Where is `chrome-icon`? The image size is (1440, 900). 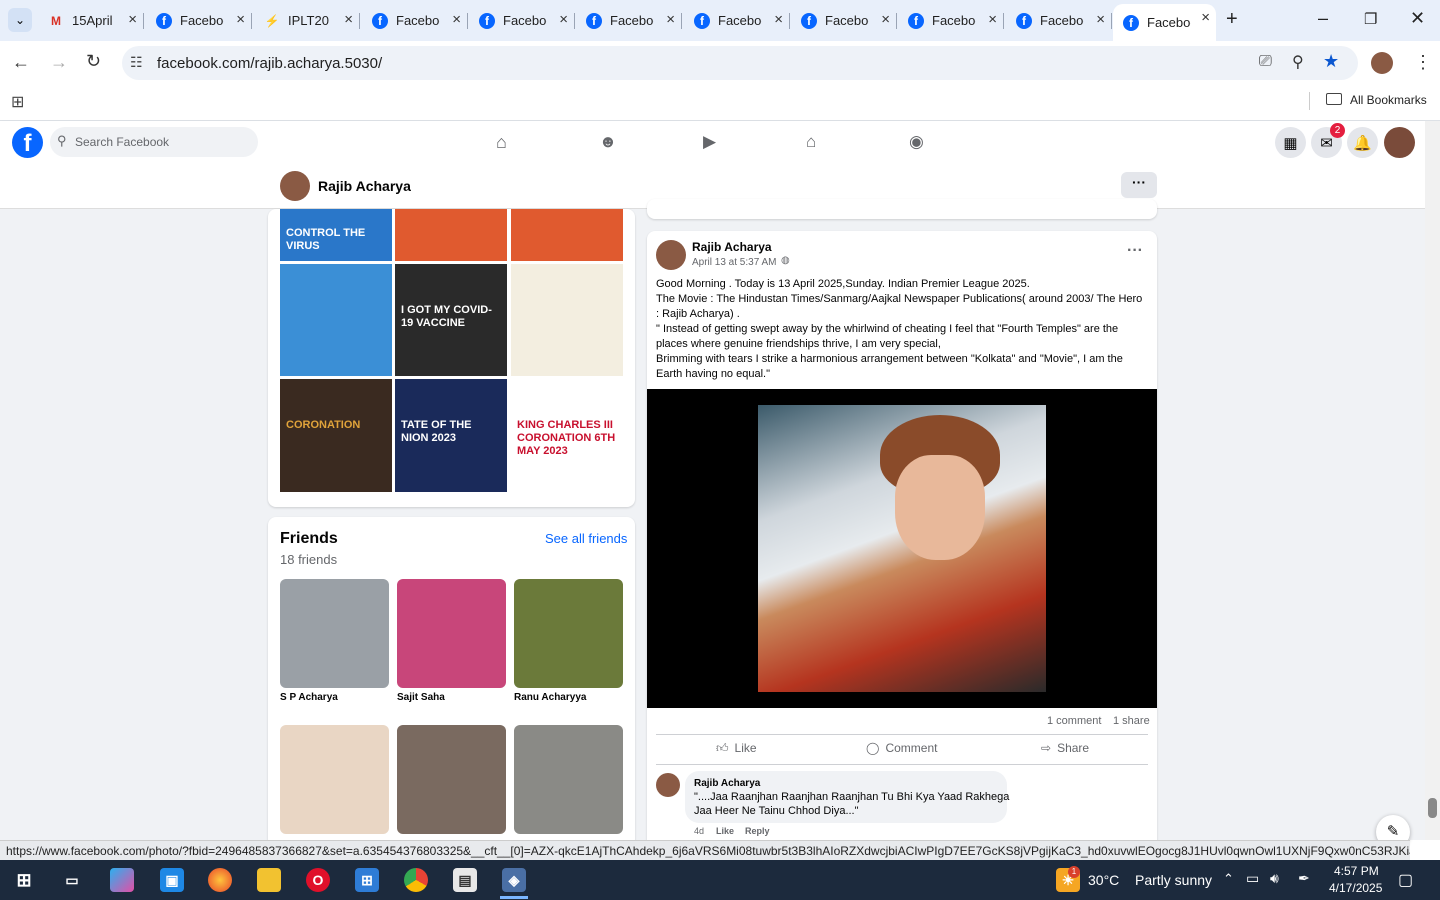
chrome-icon is located at coordinates (416, 880).